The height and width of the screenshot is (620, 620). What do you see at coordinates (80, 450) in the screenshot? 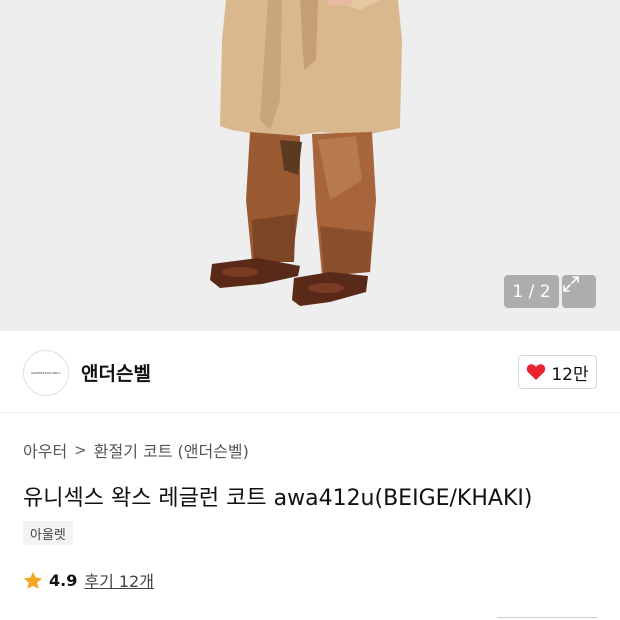
I see `chevron-right-icon: >` at bounding box center [80, 450].